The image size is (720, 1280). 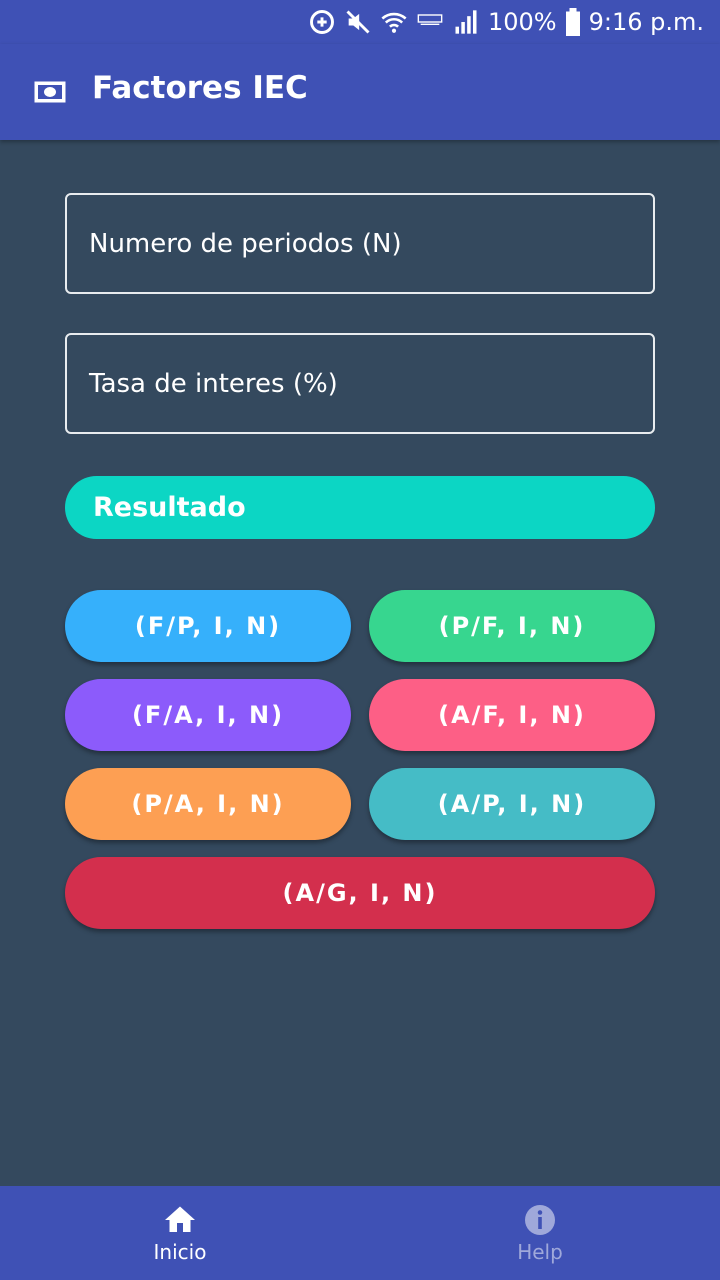 I want to click on nav-label: Help, so click(x=540, y=1252).